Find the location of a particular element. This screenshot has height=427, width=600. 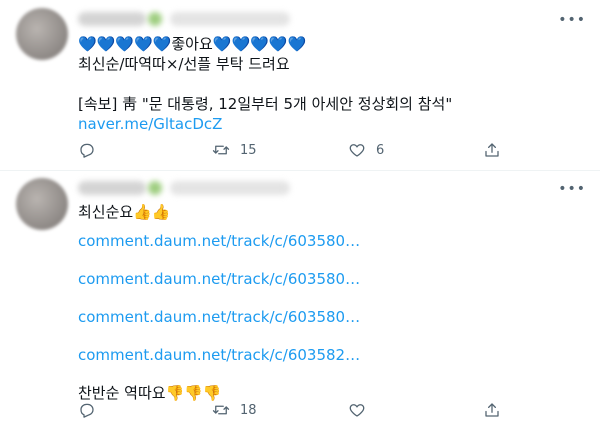

tweet-text-line: 최신순요👍👍 is located at coordinates (124, 212).